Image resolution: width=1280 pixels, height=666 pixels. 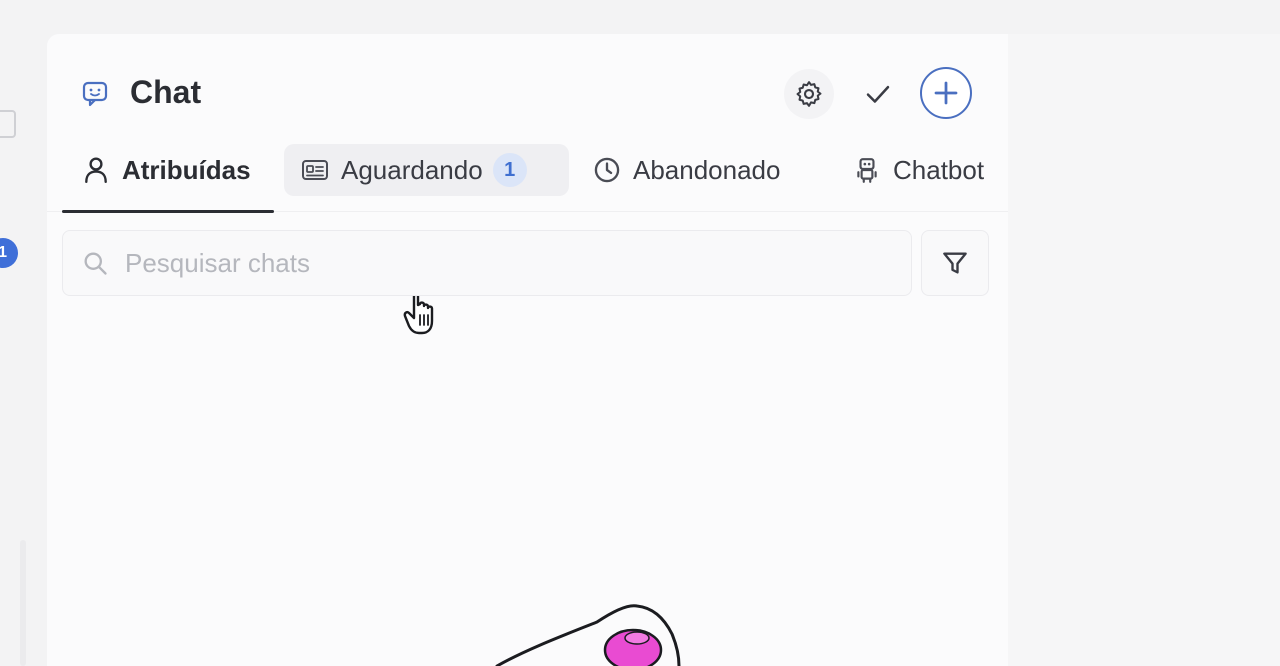 What do you see at coordinates (166, 92) in the screenshot?
I see `page-title: Chat` at bounding box center [166, 92].